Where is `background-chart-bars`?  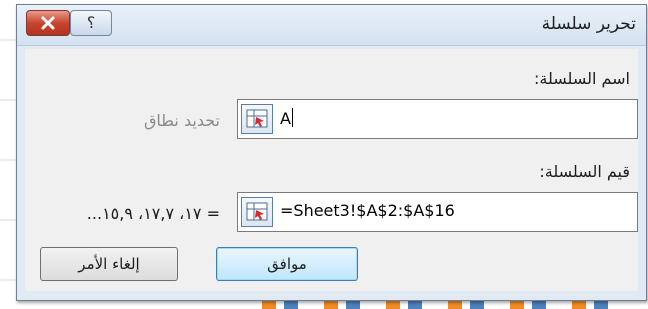 background-chart-bars is located at coordinates (455, 304).